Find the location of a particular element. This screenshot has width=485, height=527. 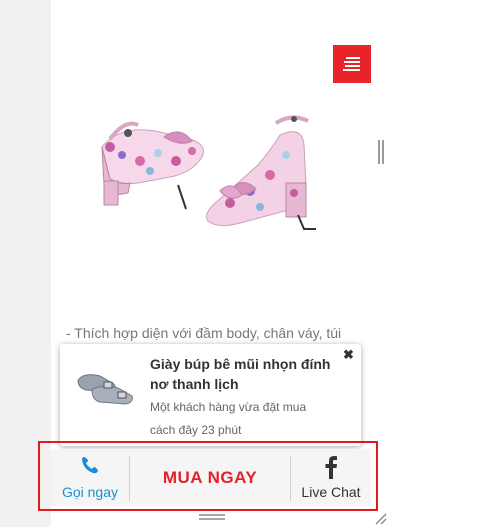

bottom-drag-handle is located at coordinates (212, 517).